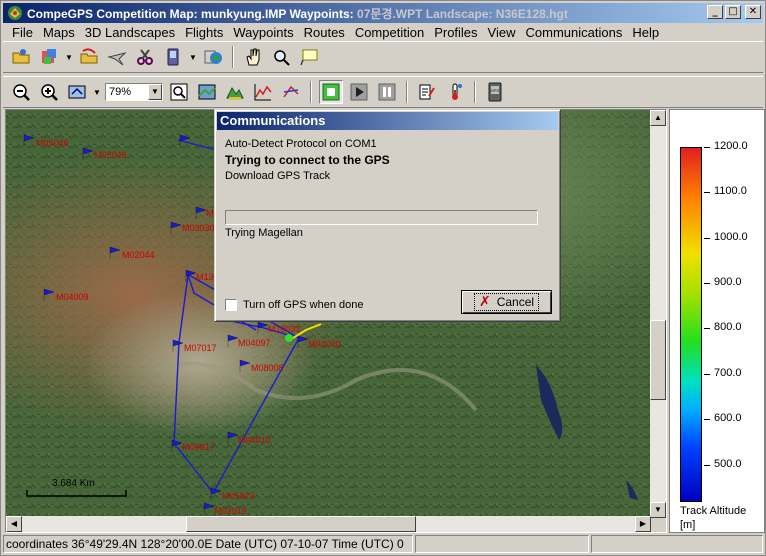 The image size is (766, 556). Describe the element at coordinates (72, 297) in the screenshot. I see `waypoint-label: M04009` at that location.